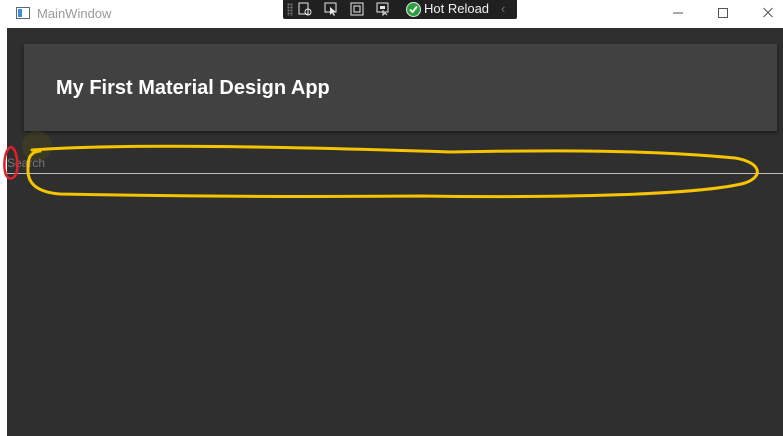  What do you see at coordinates (305, 9) in the screenshot?
I see `live-visual-tree-icon` at bounding box center [305, 9].